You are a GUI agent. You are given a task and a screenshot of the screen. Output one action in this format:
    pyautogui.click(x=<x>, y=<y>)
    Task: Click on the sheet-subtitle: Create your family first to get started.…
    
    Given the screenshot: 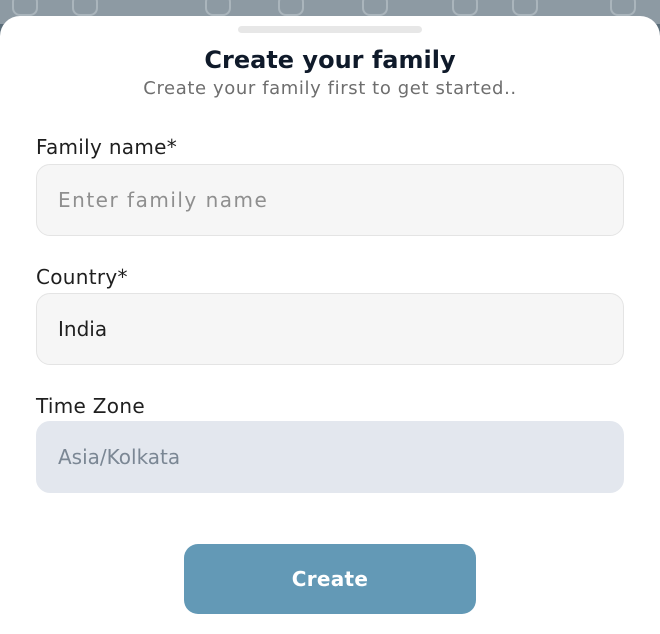 What is the action you would take?
    pyautogui.click(x=330, y=88)
    